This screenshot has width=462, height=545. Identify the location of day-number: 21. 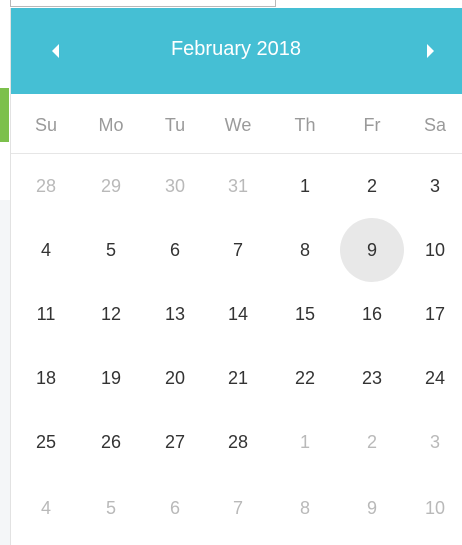
(238, 378).